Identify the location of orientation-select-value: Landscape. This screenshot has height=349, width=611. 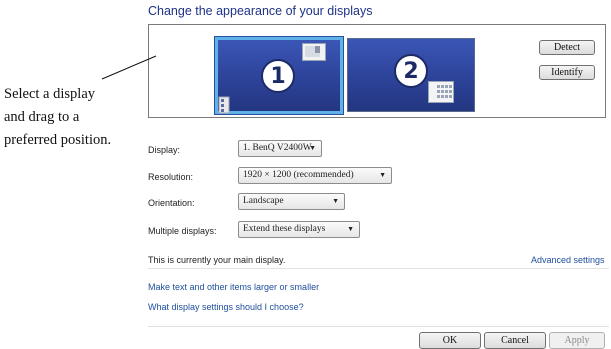
(263, 201).